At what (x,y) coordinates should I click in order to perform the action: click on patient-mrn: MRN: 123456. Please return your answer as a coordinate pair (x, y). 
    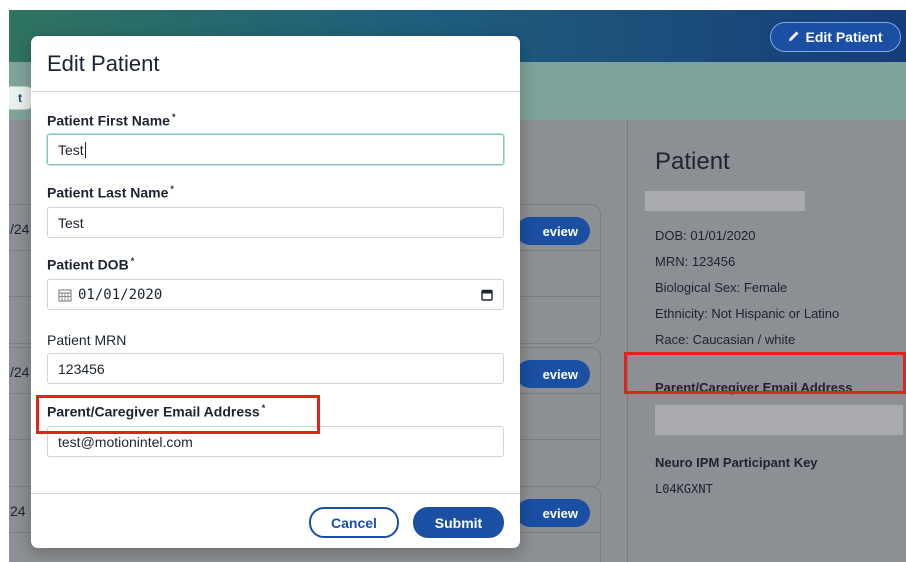
    Looking at the image, I should click on (695, 261).